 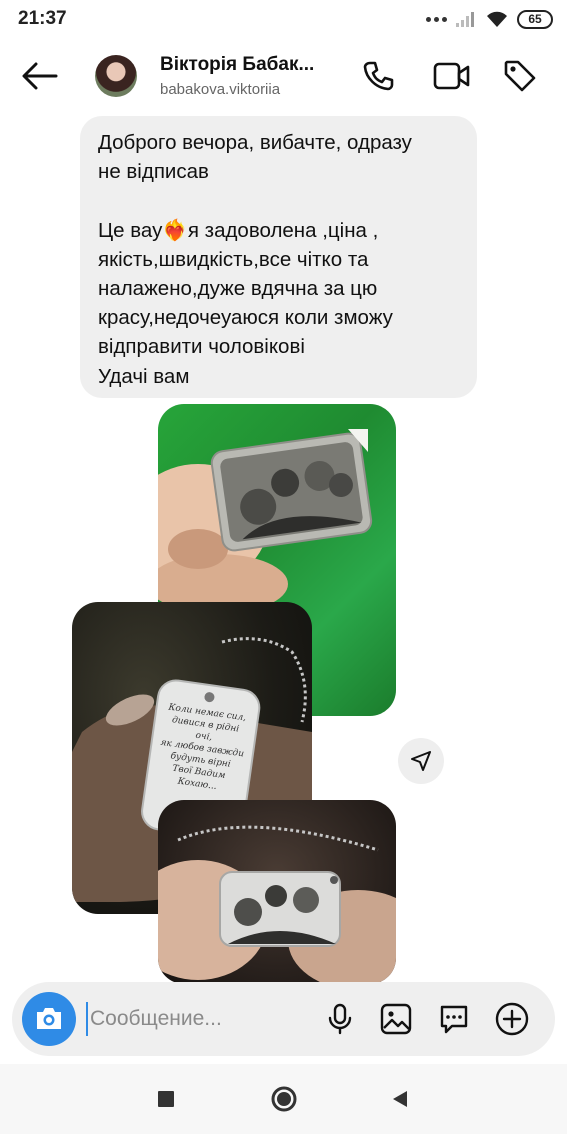 I want to click on sticker-button, so click(x=454, y=1019).